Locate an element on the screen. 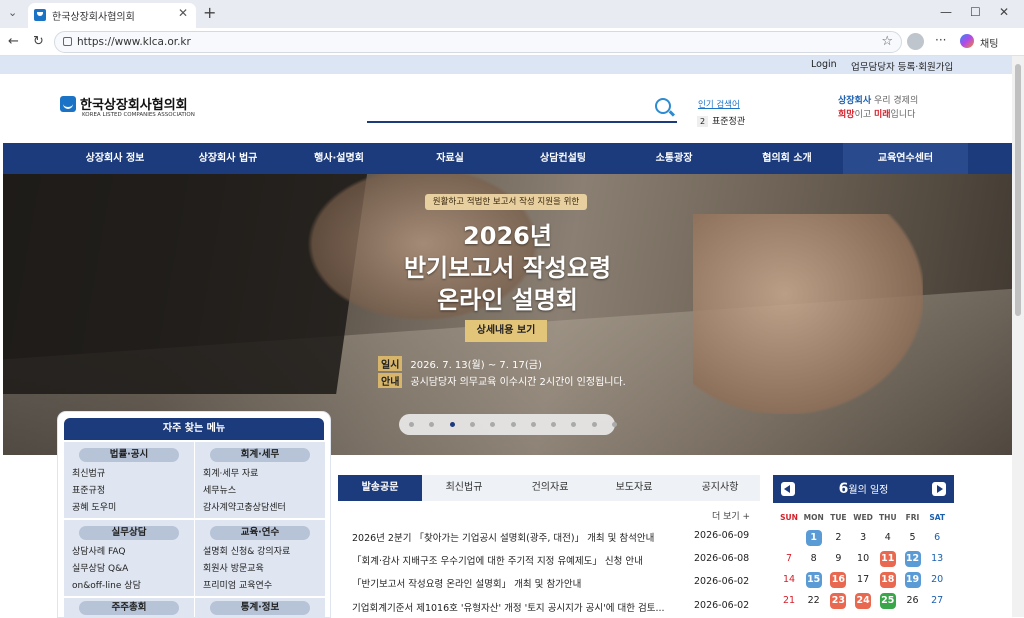 The height and width of the screenshot is (618, 1024). popular-keyword-item: 2 표준정관 is located at coordinates (721, 120).